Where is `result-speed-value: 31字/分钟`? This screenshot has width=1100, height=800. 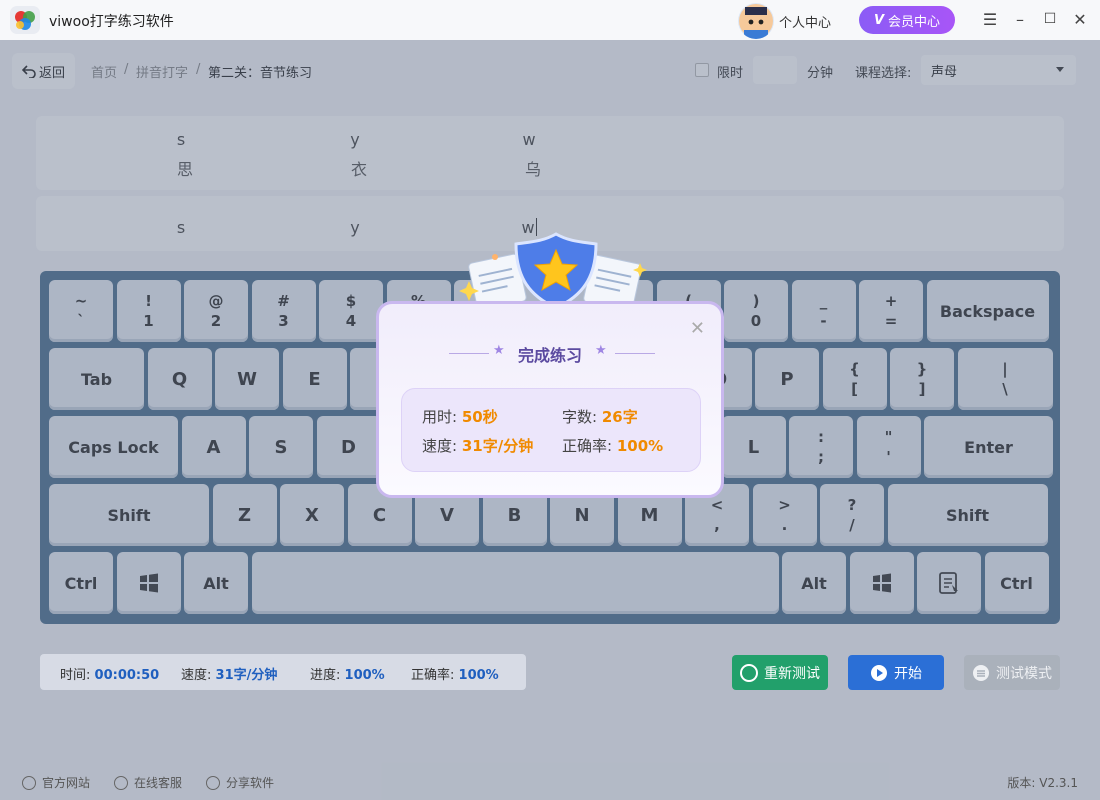
result-speed-value: 31字/分钟 is located at coordinates (497, 446).